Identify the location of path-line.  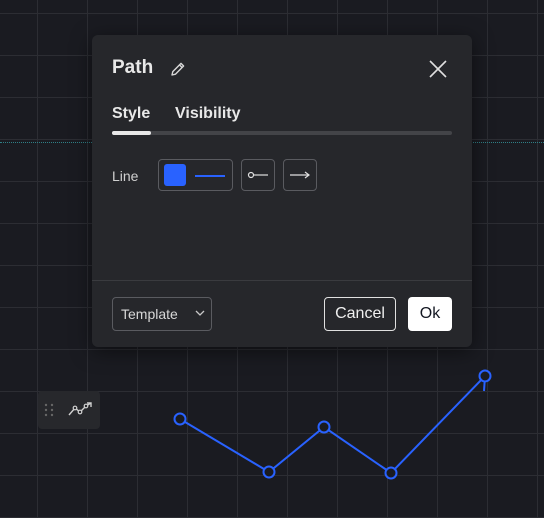
(332, 425).